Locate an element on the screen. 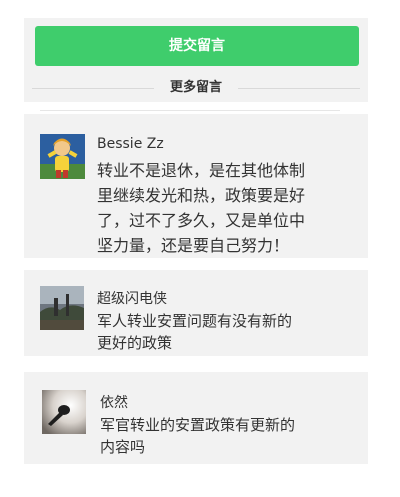 This screenshot has width=400, height=497. comment-username: 超级闪电侠 is located at coordinates (132, 299).